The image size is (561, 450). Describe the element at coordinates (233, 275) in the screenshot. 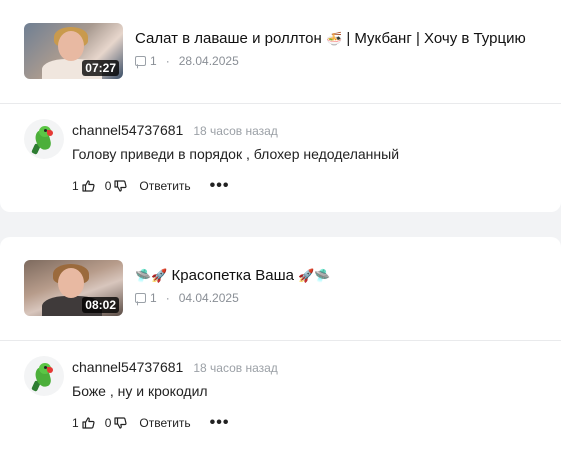

I see `video-title: 🛸🚀 Красопетка Ваша 🚀🛸` at that location.